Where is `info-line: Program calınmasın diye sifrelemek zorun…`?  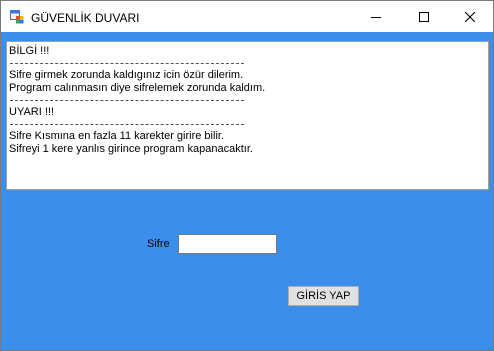
info-line: Program calınmasın diye sifrelemek zorun… is located at coordinates (137, 88).